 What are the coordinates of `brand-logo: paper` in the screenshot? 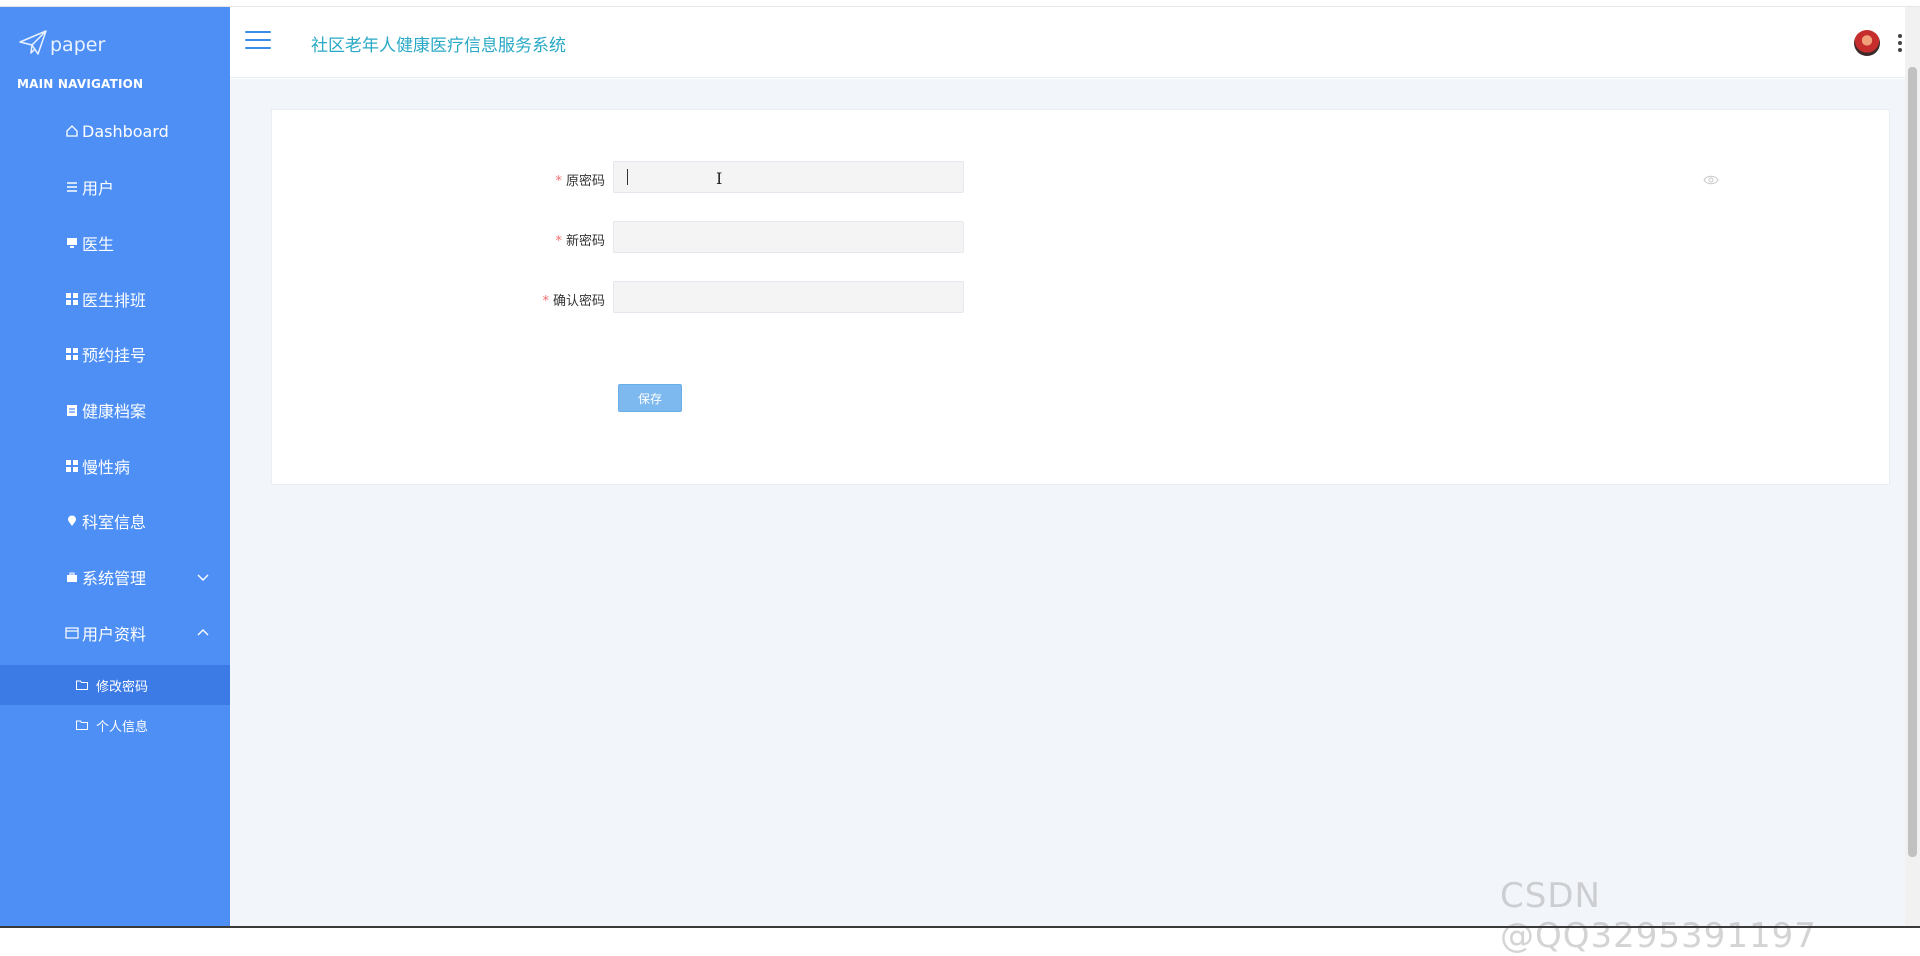 It's located at (61, 45).